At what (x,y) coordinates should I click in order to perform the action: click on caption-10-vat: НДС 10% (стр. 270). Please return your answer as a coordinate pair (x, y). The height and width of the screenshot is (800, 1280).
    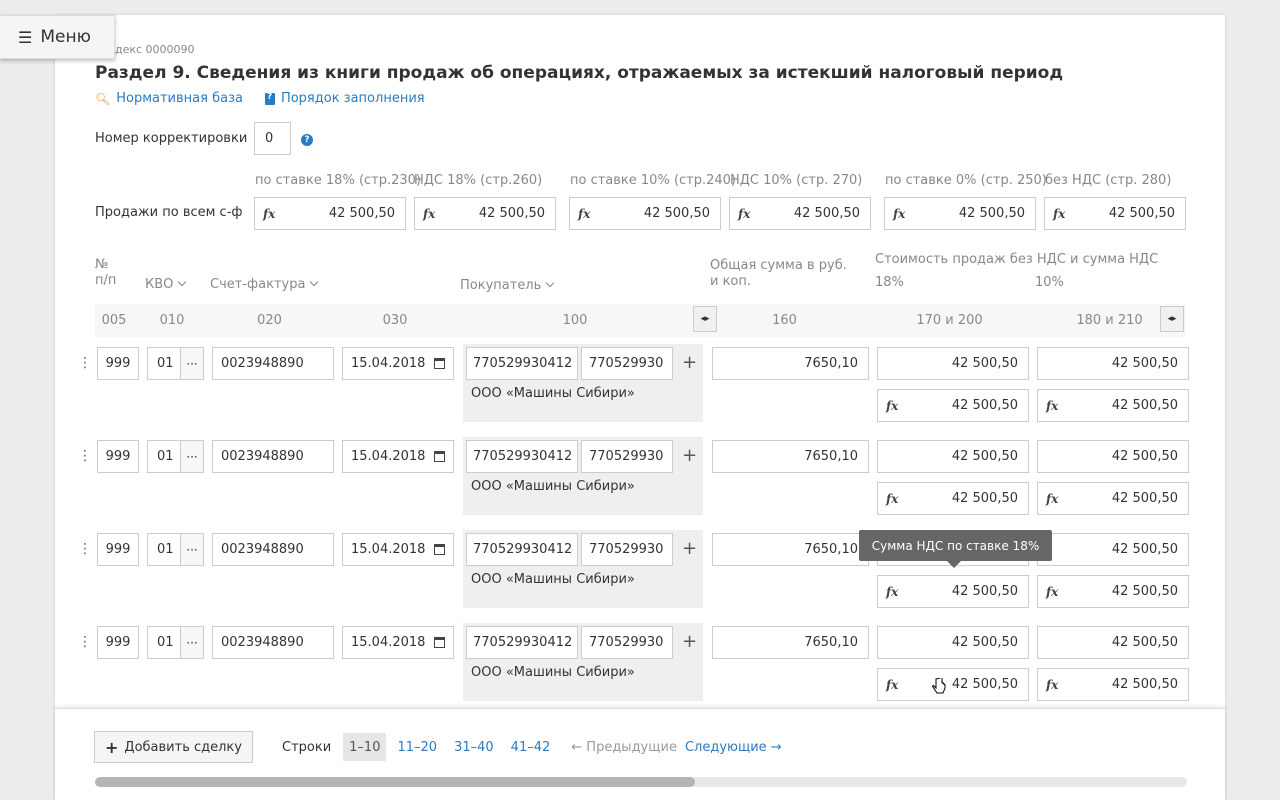
    Looking at the image, I should click on (796, 180).